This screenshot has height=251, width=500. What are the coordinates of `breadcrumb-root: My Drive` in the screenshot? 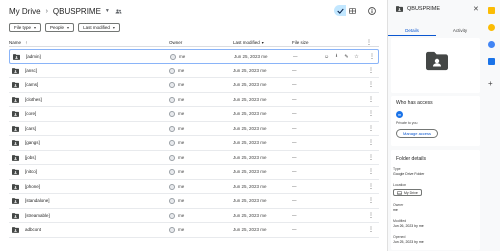 It's located at (25, 11).